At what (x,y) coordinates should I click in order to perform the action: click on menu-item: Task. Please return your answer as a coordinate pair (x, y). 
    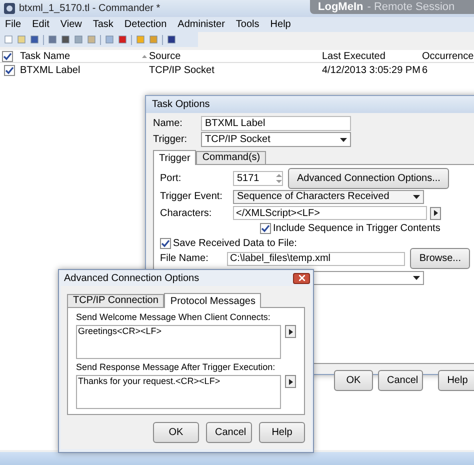
    Looking at the image, I should click on (103, 24).